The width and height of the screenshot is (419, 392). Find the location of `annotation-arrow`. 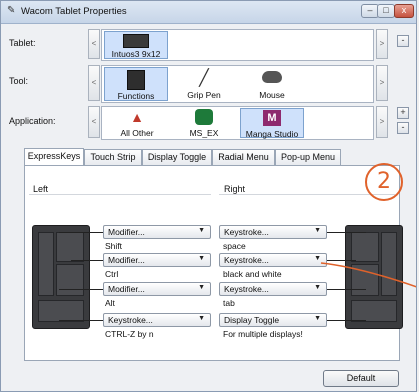

annotation-arrow is located at coordinates (368, 275).